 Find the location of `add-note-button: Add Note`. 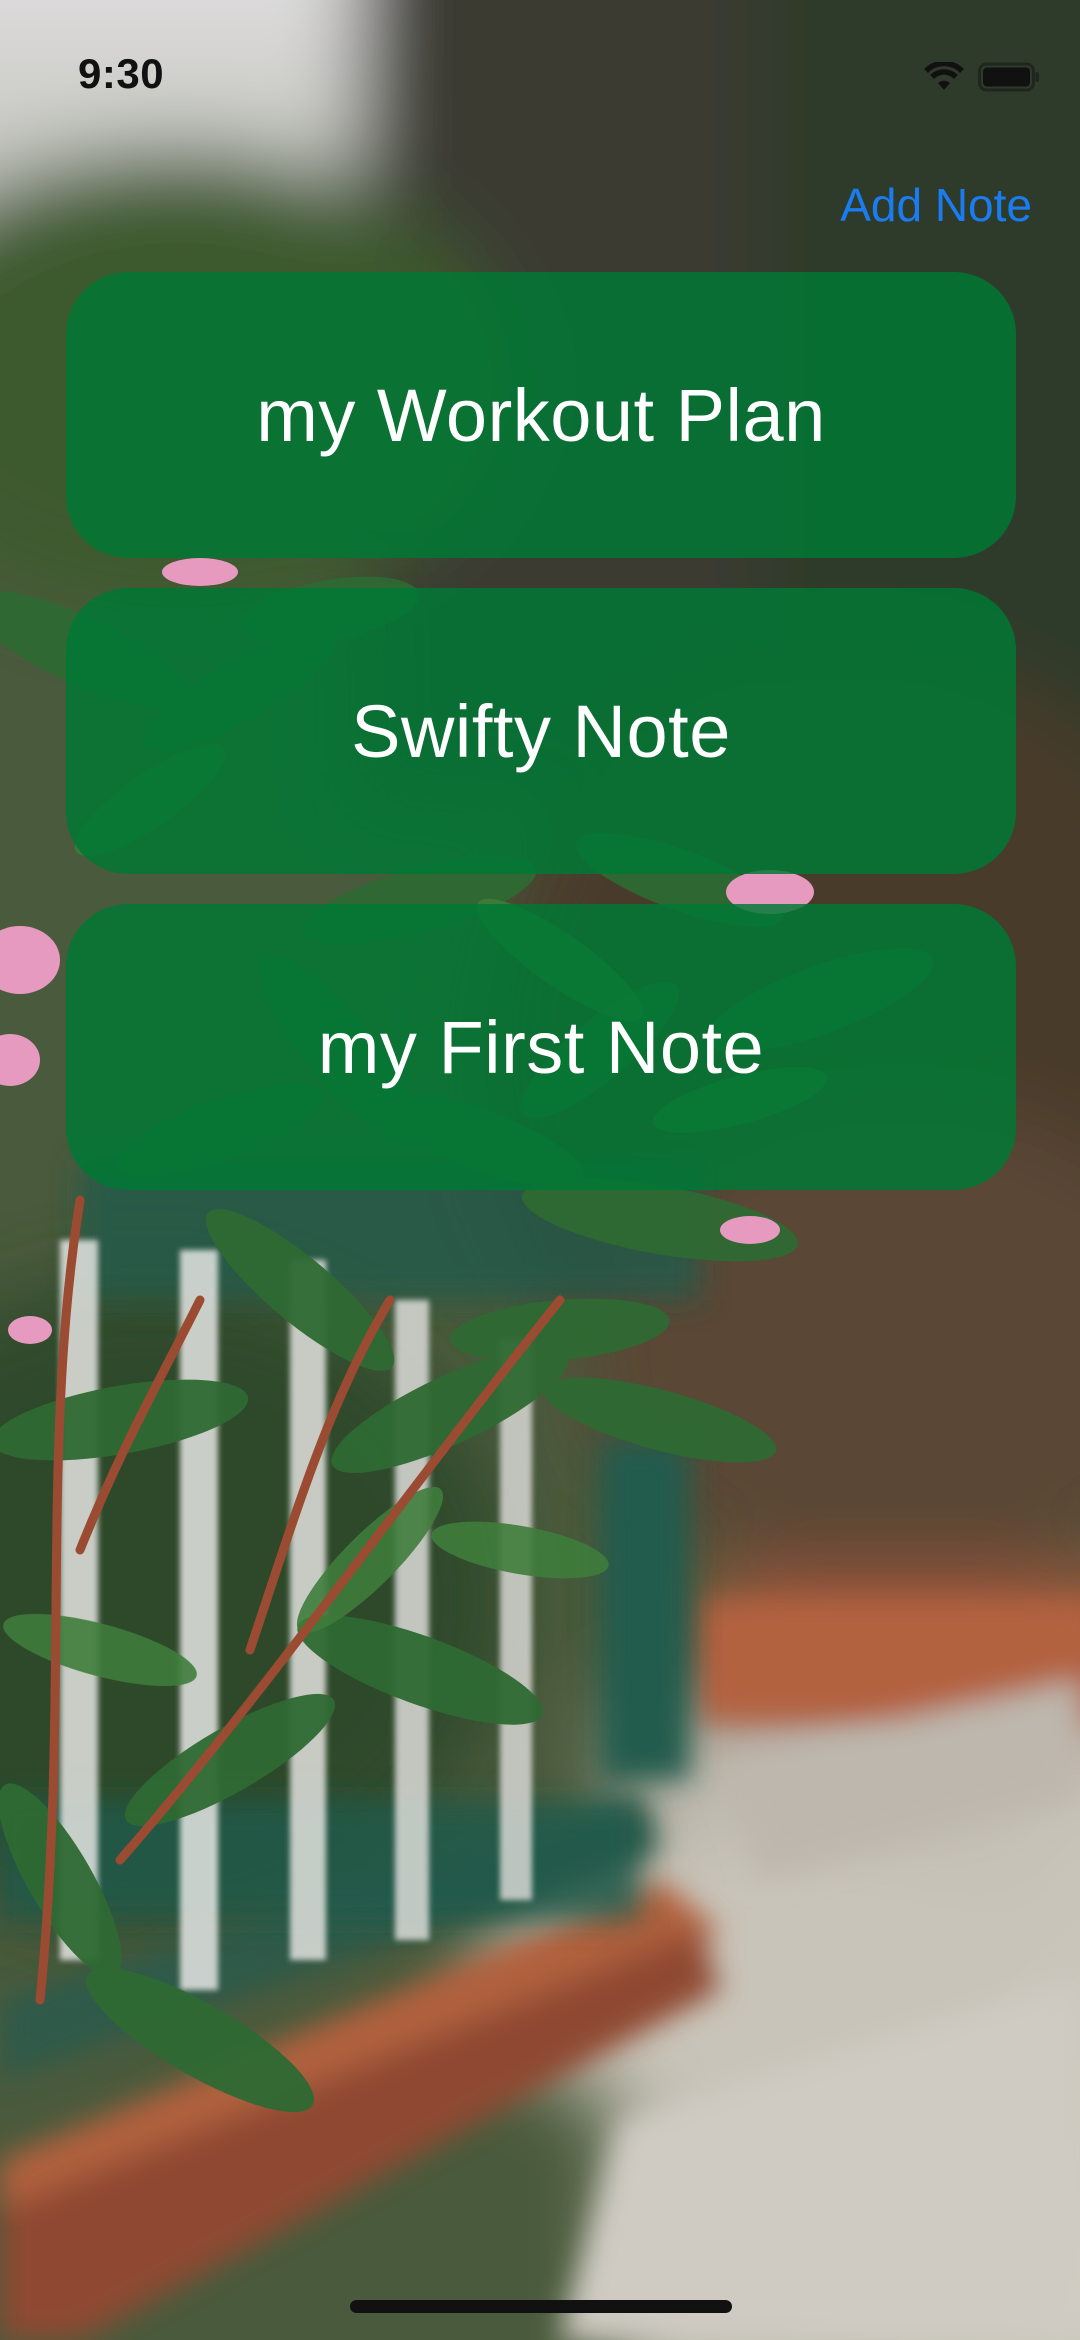

add-note-button: Add Note is located at coordinates (936, 205).